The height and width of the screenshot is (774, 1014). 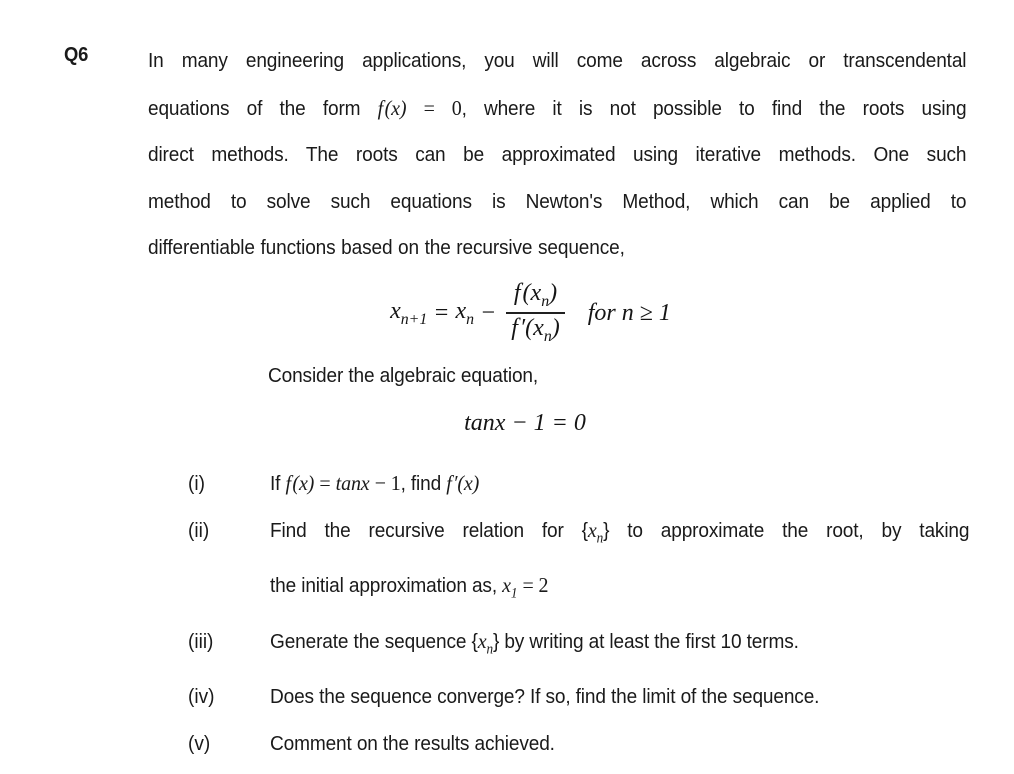 I want to click on item-body-v: Comment on the results achieved., so click(x=628, y=743).